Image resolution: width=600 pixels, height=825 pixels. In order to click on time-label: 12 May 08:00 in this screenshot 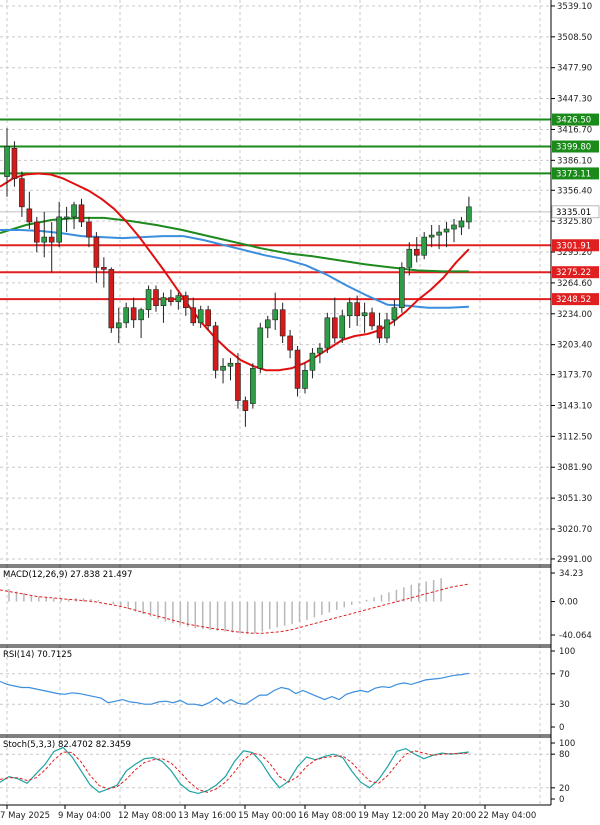, I will do `click(147, 816)`.